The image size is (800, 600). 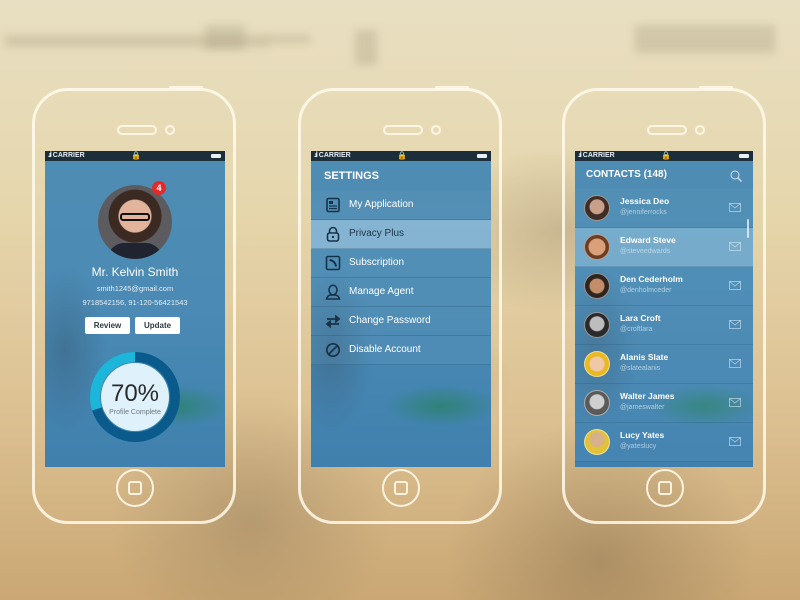 I want to click on contact-row: Edward Steve @steveedwards, so click(x=664, y=247).